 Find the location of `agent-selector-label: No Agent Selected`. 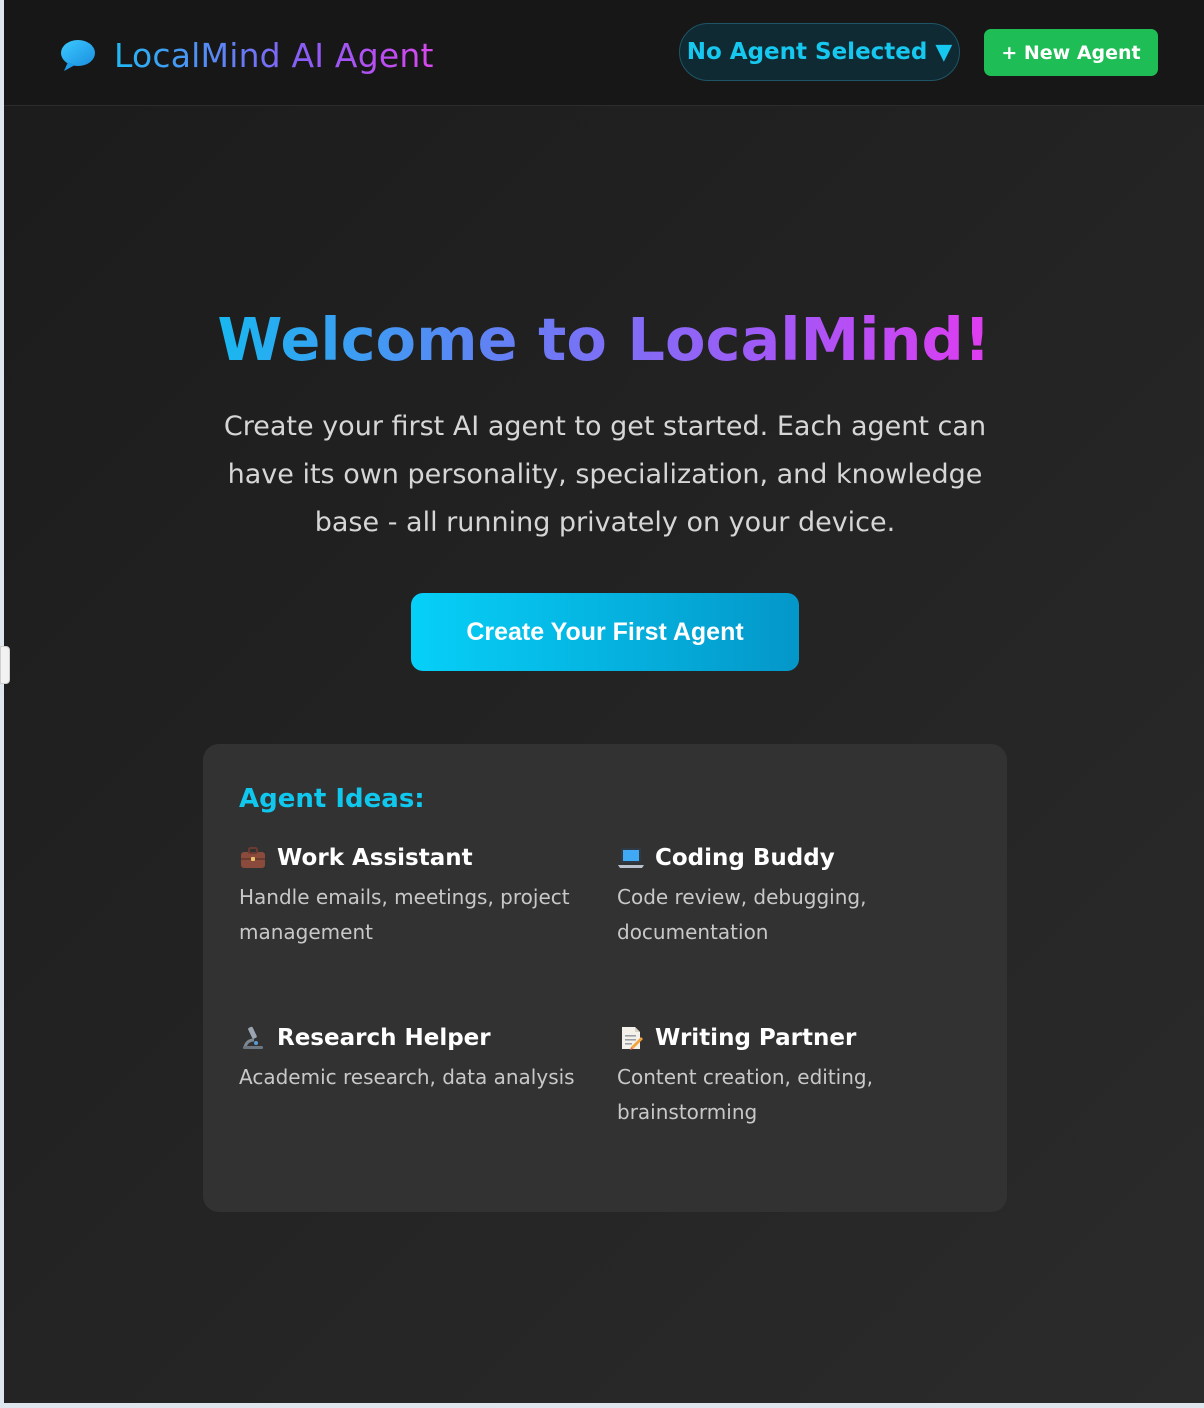

agent-selector-label: No Agent Selected is located at coordinates (807, 52).